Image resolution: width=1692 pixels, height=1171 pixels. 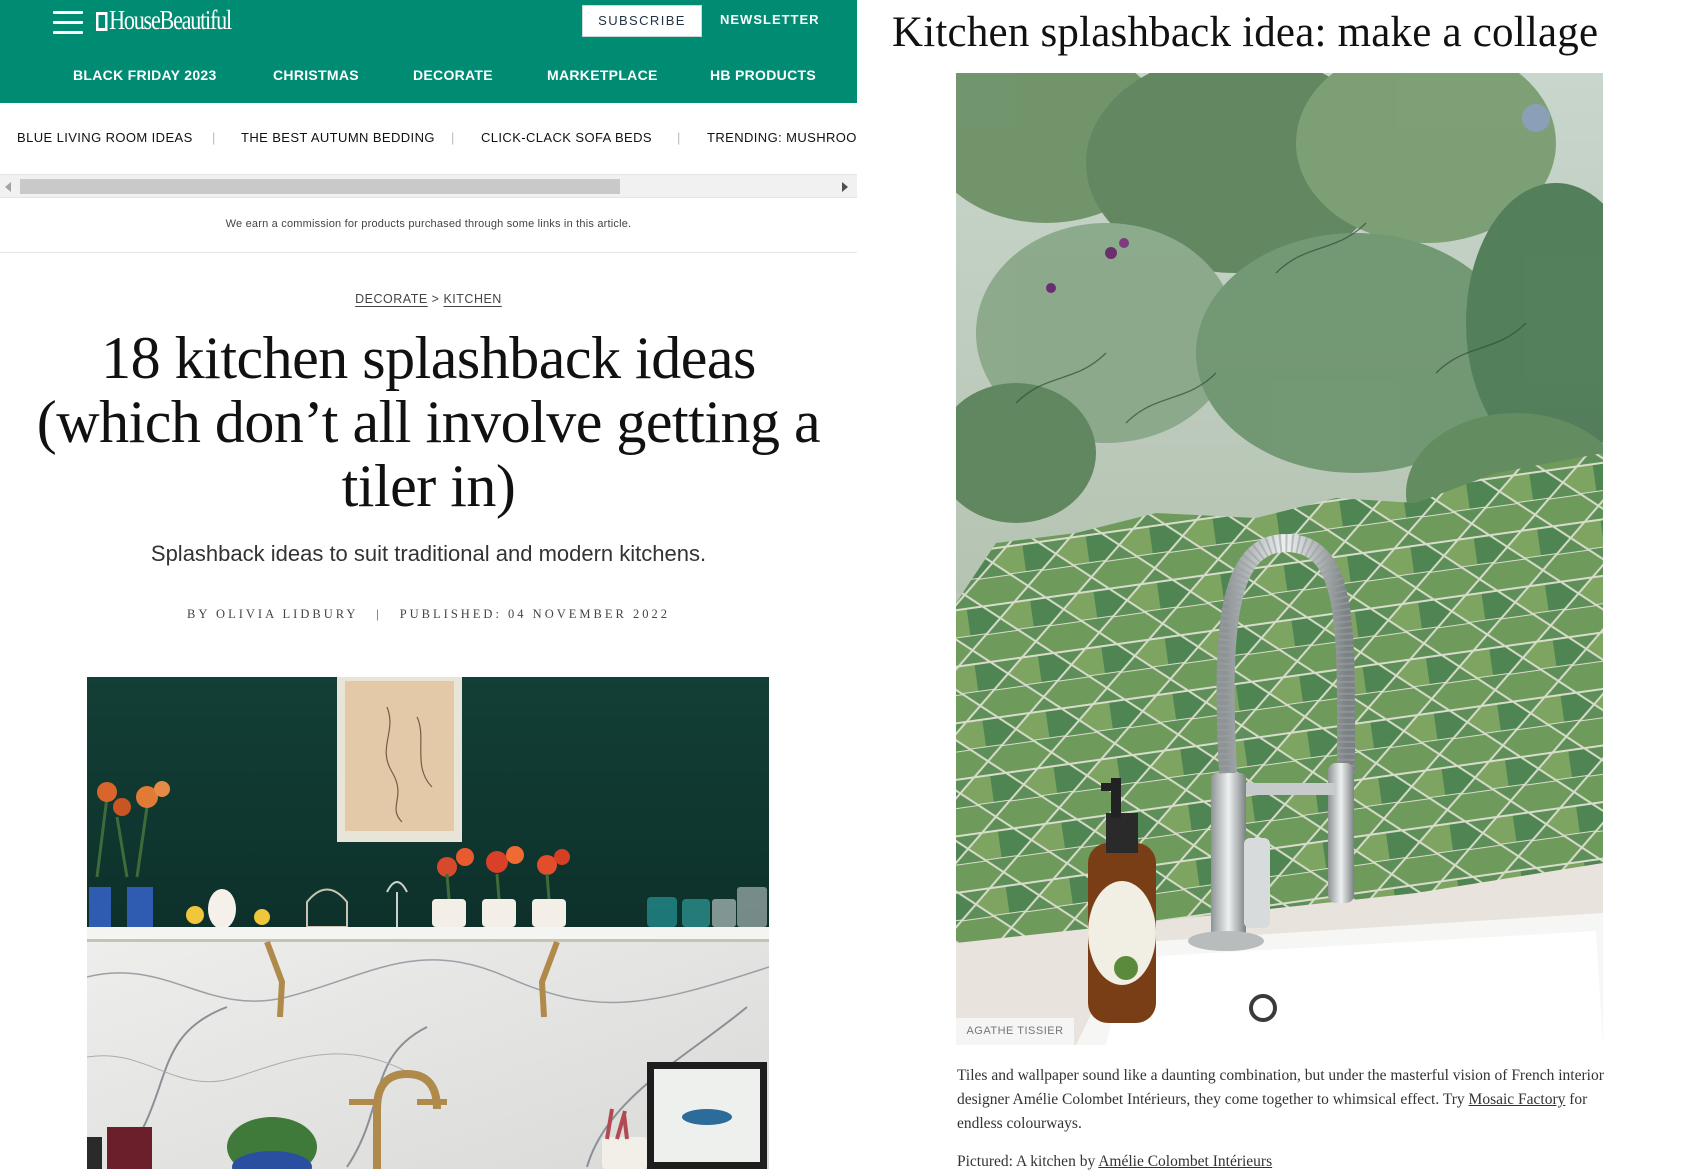 I want to click on newsletter-link: NEWSLETTER, so click(x=770, y=19).